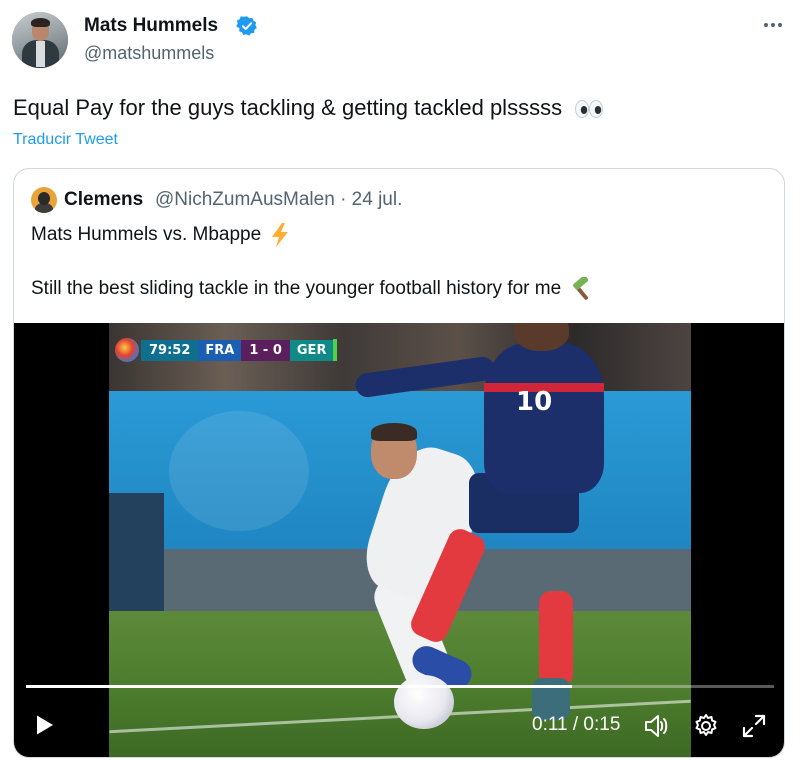  What do you see at coordinates (311, 350) in the screenshot?
I see `team-away: GER` at bounding box center [311, 350].